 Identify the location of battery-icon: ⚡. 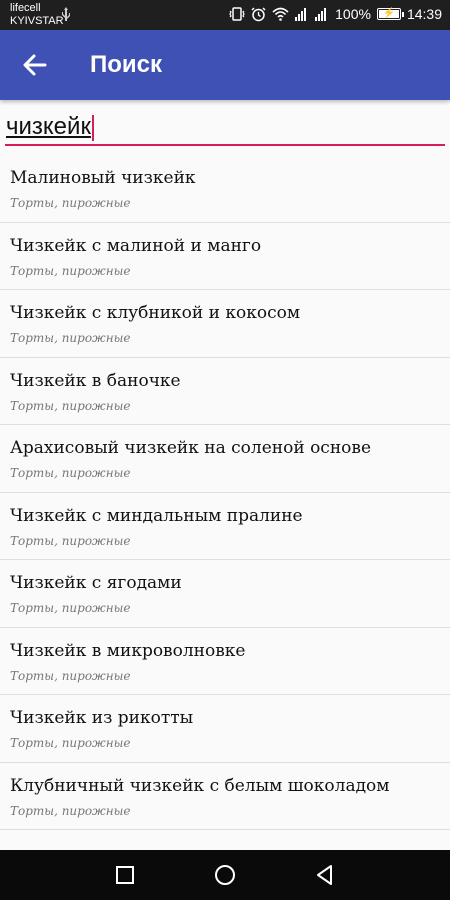
(390, 14).